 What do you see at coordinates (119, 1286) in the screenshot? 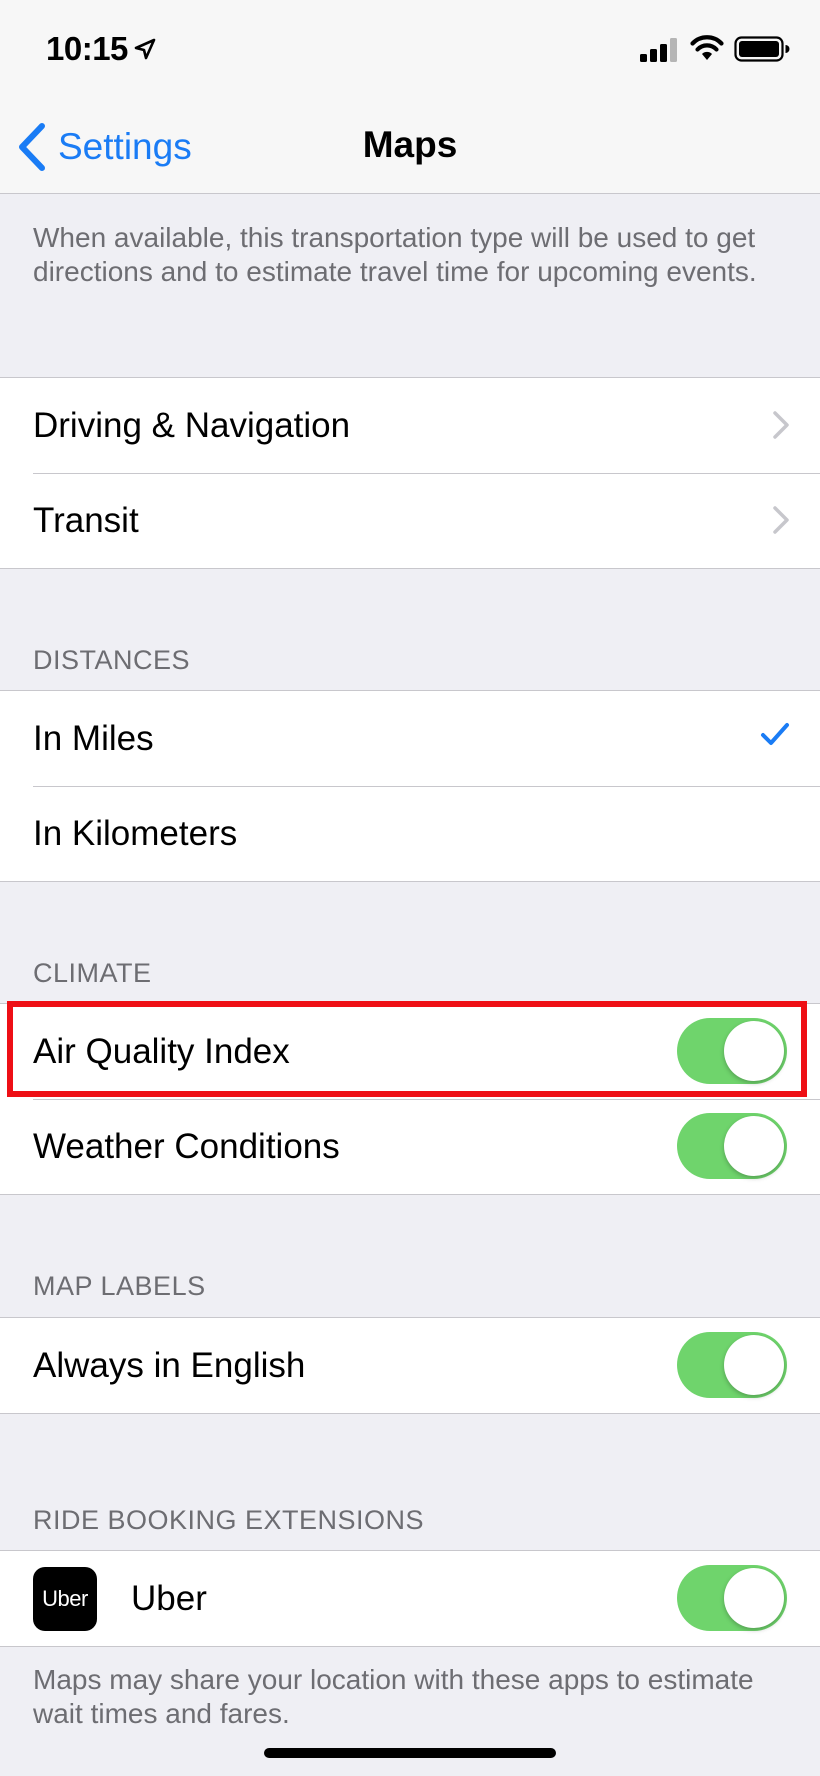
I see `map-labels-header: MAP LABELS` at bounding box center [119, 1286].